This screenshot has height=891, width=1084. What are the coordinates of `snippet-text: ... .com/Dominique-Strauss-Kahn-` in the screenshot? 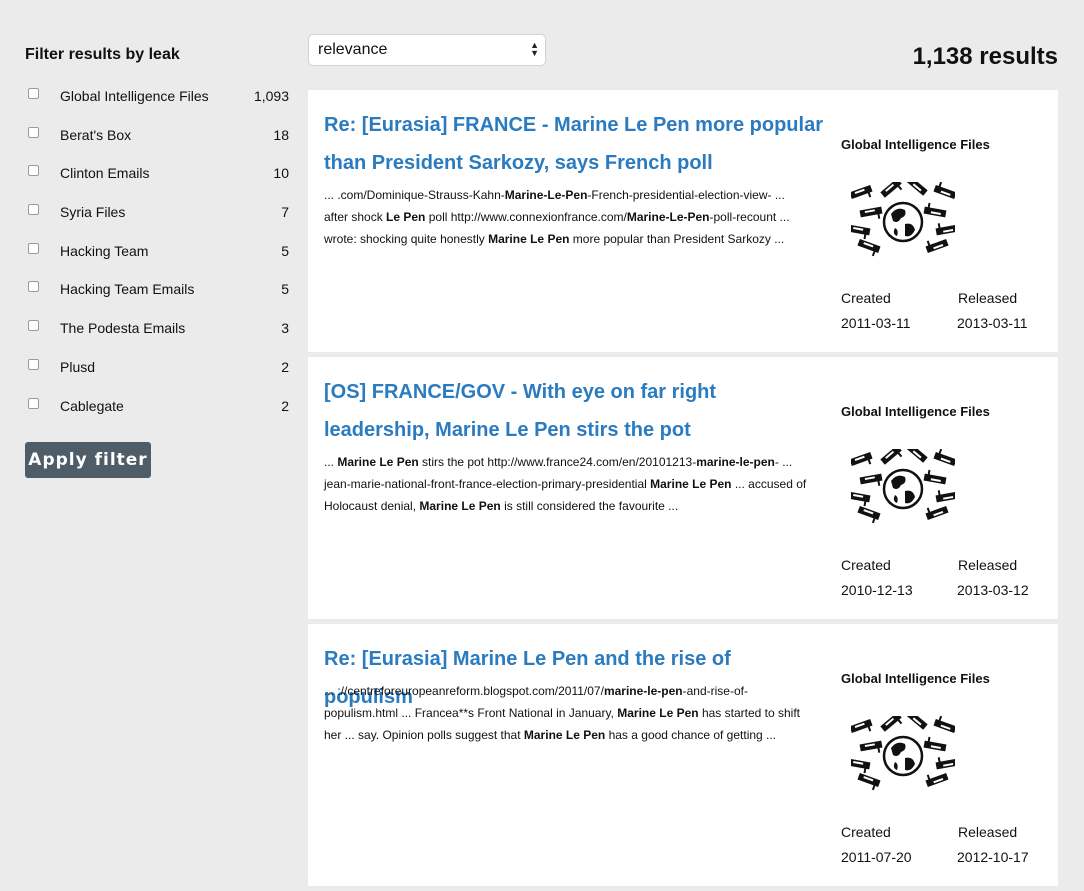 It's located at (414, 195).